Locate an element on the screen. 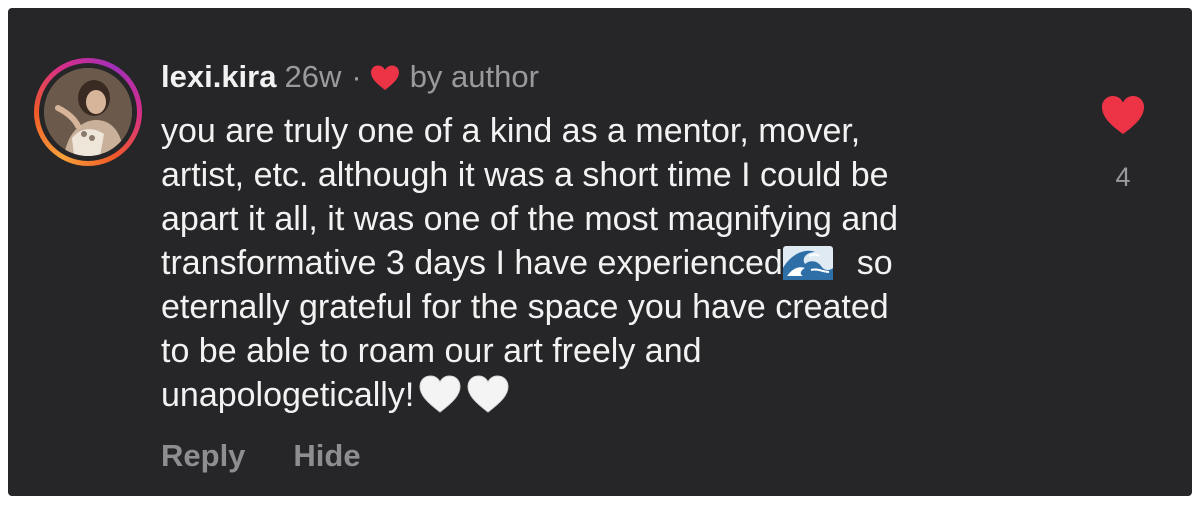  comment-header: lexi.kira 26w · by author is located at coordinates (350, 77).